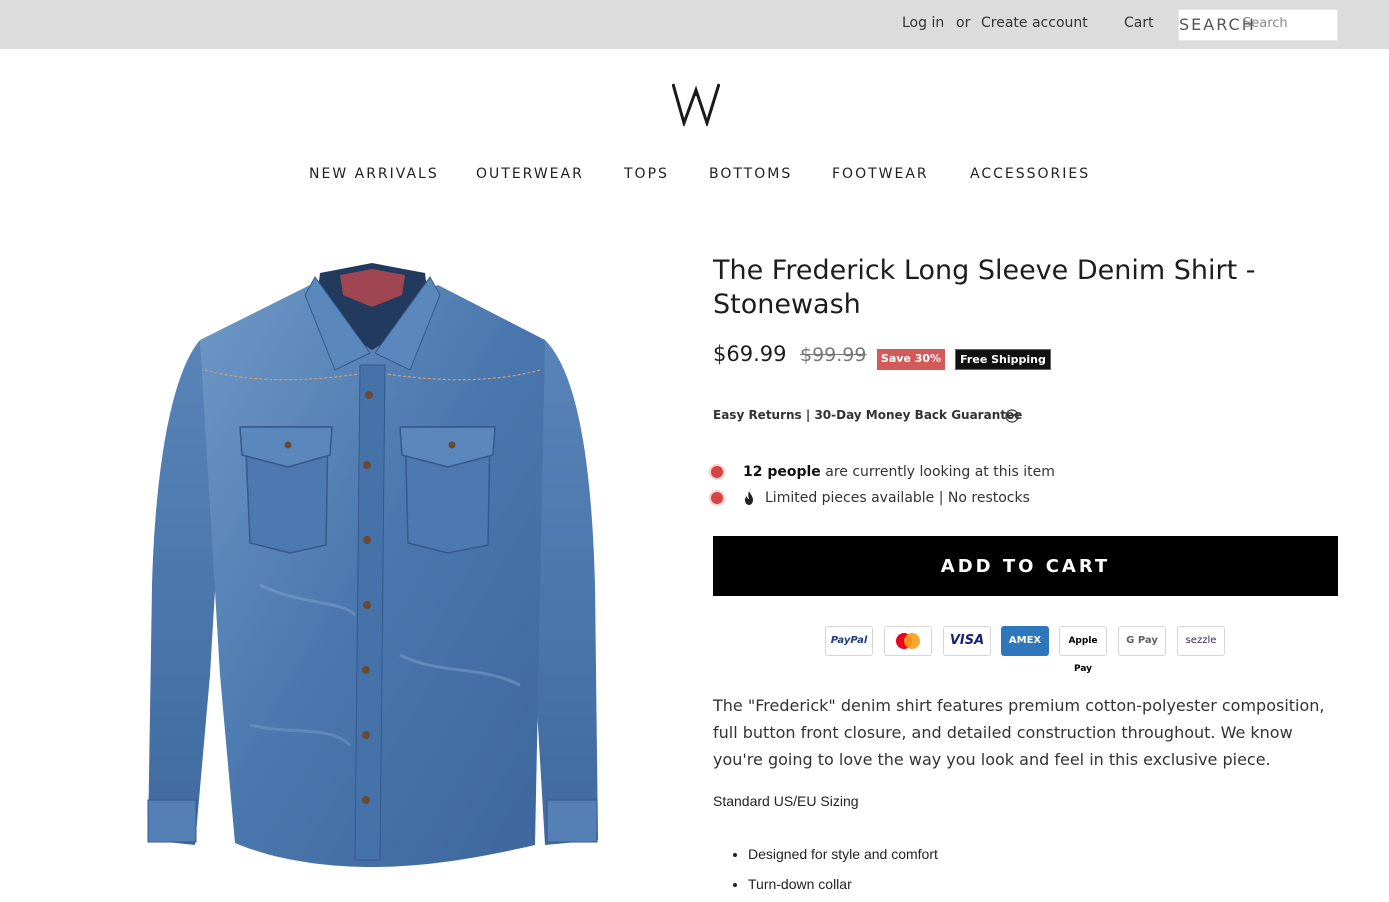 The image size is (1389, 902). I want to click on add-to-cart-button: ADD TO CART, so click(1025, 566).